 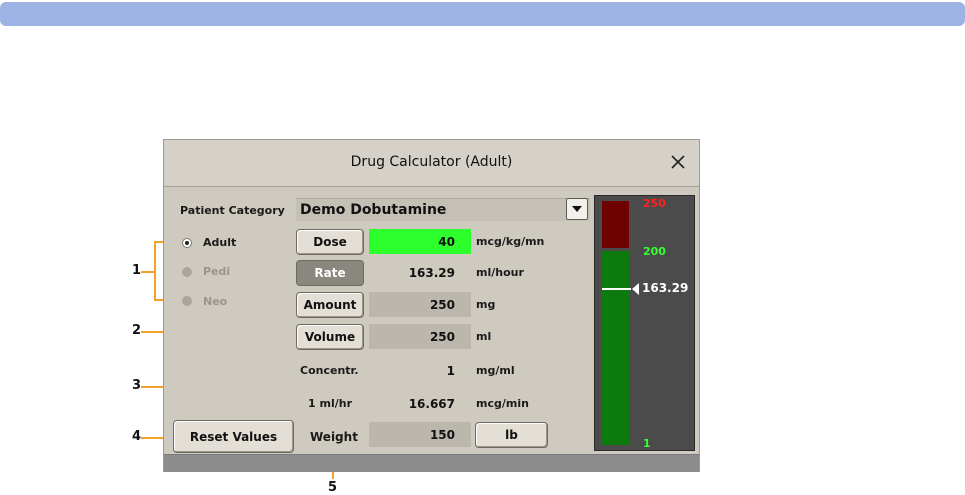 What do you see at coordinates (577, 209) in the screenshot?
I see `chevron-down-icon` at bounding box center [577, 209].